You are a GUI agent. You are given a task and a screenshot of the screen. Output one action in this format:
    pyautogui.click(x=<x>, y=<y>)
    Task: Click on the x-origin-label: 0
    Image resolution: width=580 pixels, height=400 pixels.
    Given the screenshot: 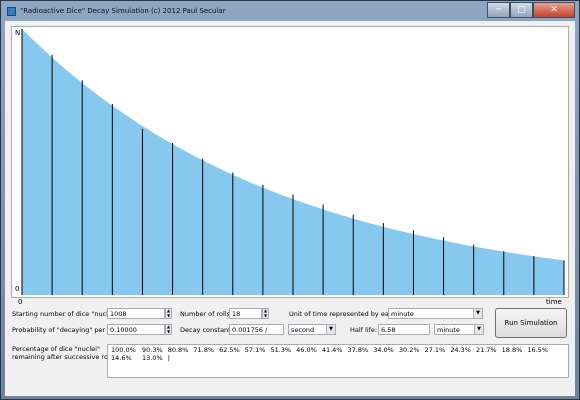 What is the action you would take?
    pyautogui.click(x=20, y=302)
    